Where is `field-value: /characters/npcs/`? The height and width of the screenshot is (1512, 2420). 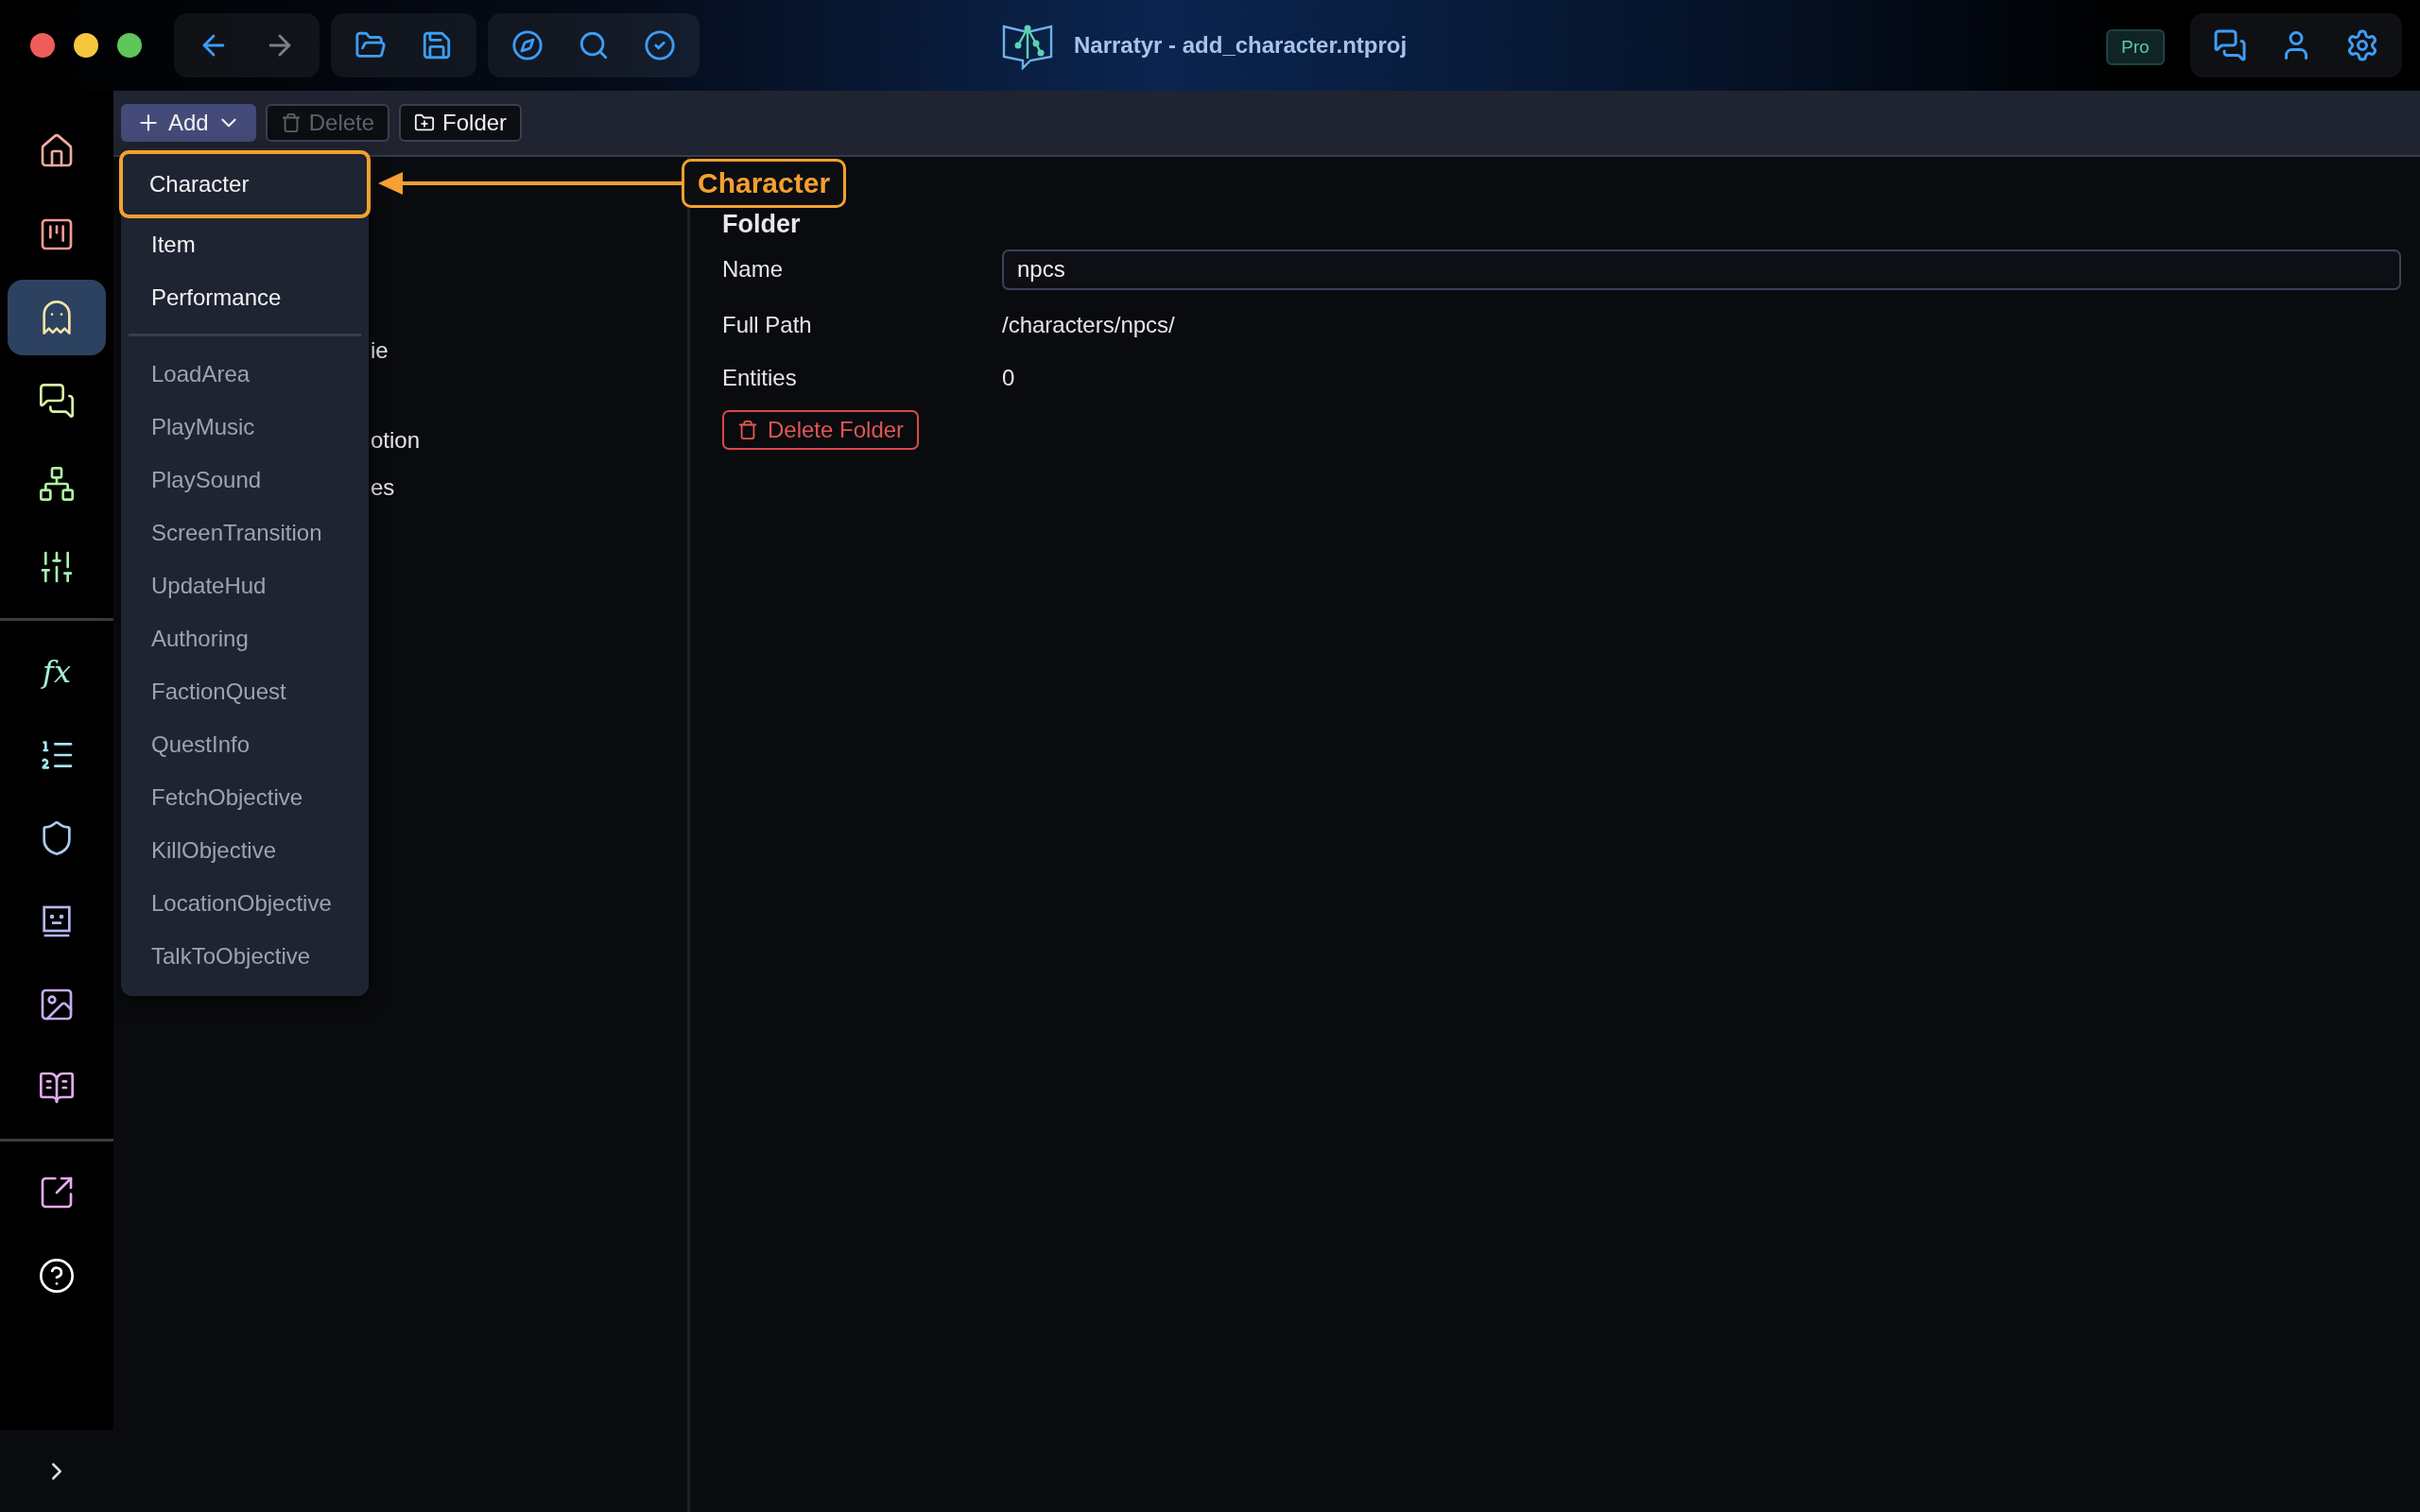
field-value: /characters/npcs/ is located at coordinates (1089, 325).